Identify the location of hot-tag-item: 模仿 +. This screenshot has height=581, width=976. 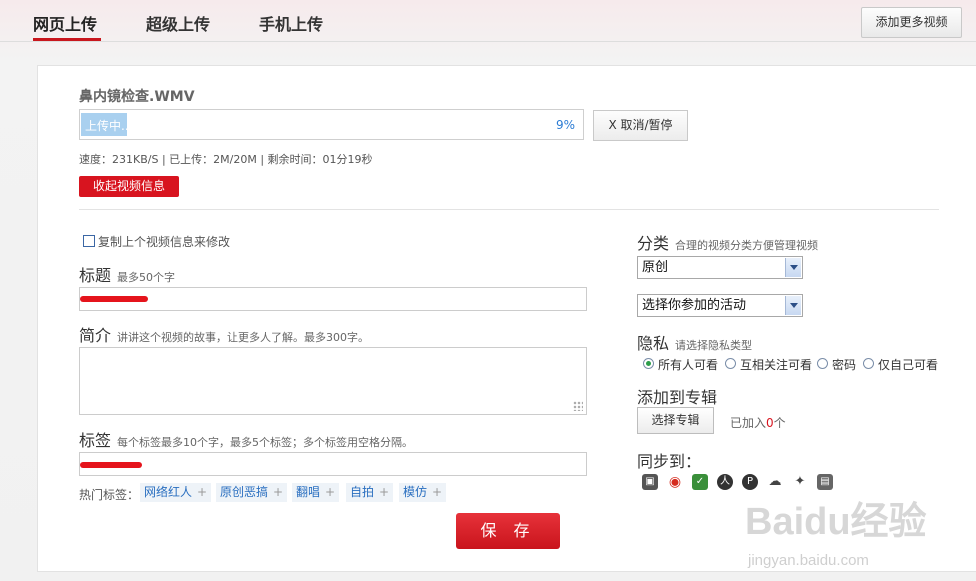
(423, 492).